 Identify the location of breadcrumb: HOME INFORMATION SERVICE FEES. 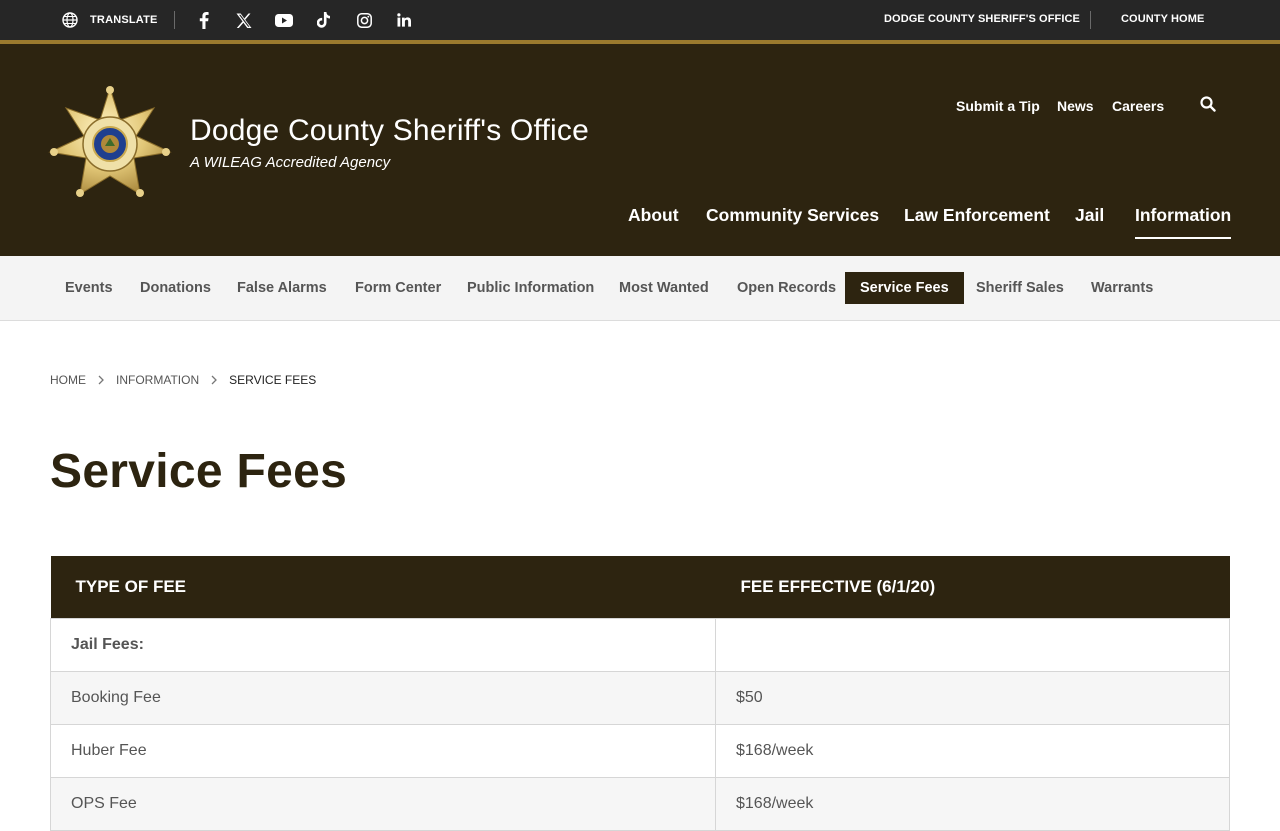
(183, 380).